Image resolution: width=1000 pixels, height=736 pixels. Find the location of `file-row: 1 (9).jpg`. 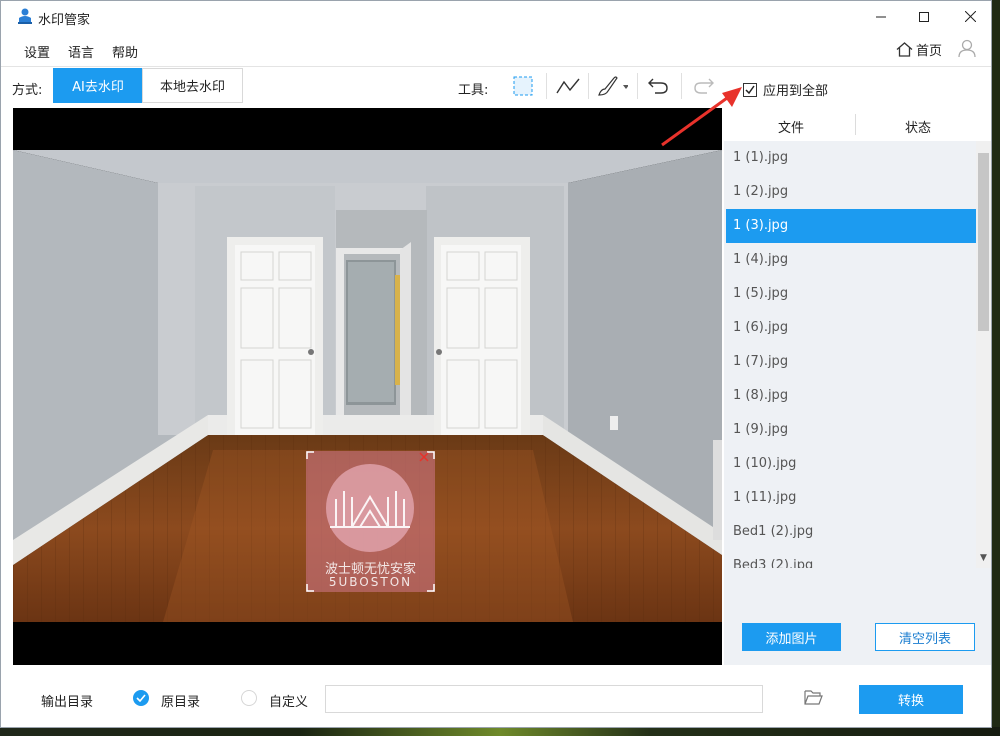

file-row: 1 (9).jpg is located at coordinates (851, 430).